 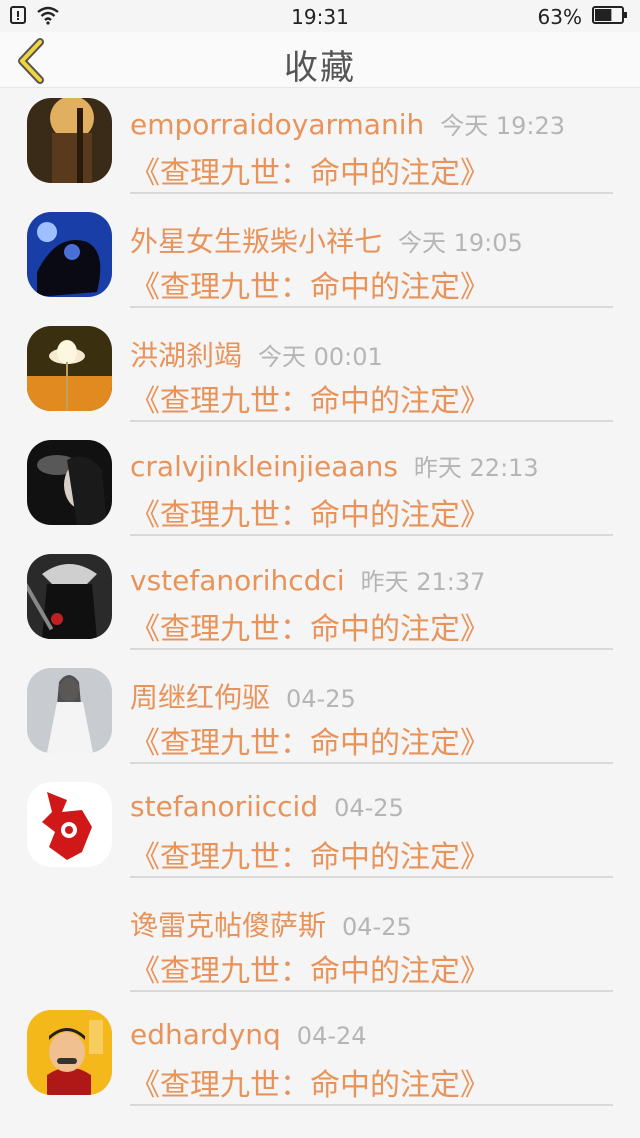 I want to click on nav-bar: 收藏, so click(x=320, y=60).